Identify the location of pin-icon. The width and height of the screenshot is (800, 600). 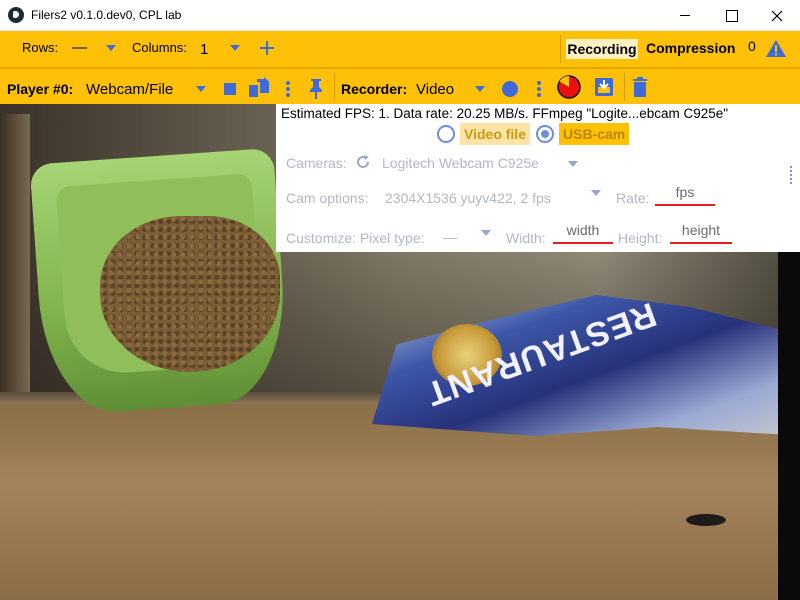
(316, 89).